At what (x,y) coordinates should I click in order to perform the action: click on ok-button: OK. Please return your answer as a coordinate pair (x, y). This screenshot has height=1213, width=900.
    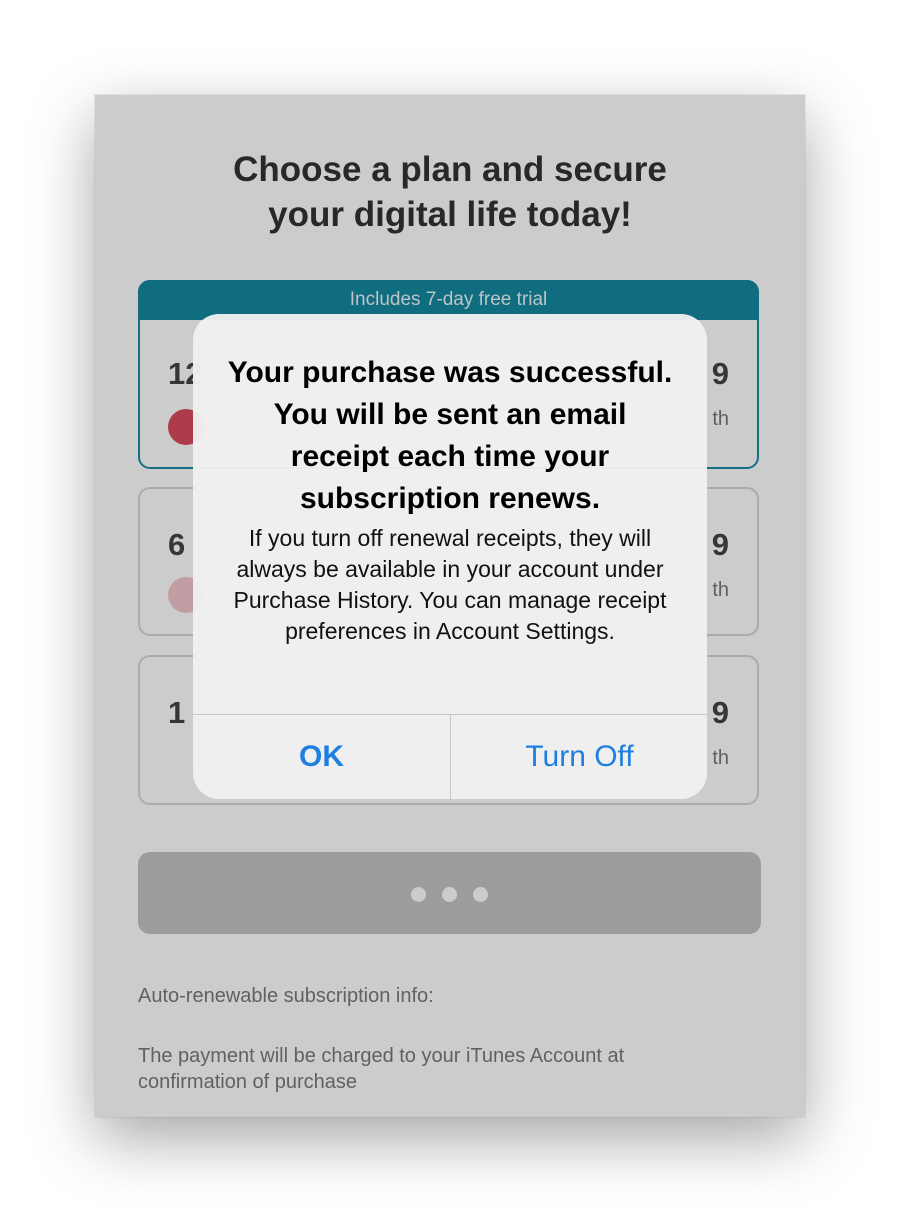
    Looking at the image, I should click on (321, 757).